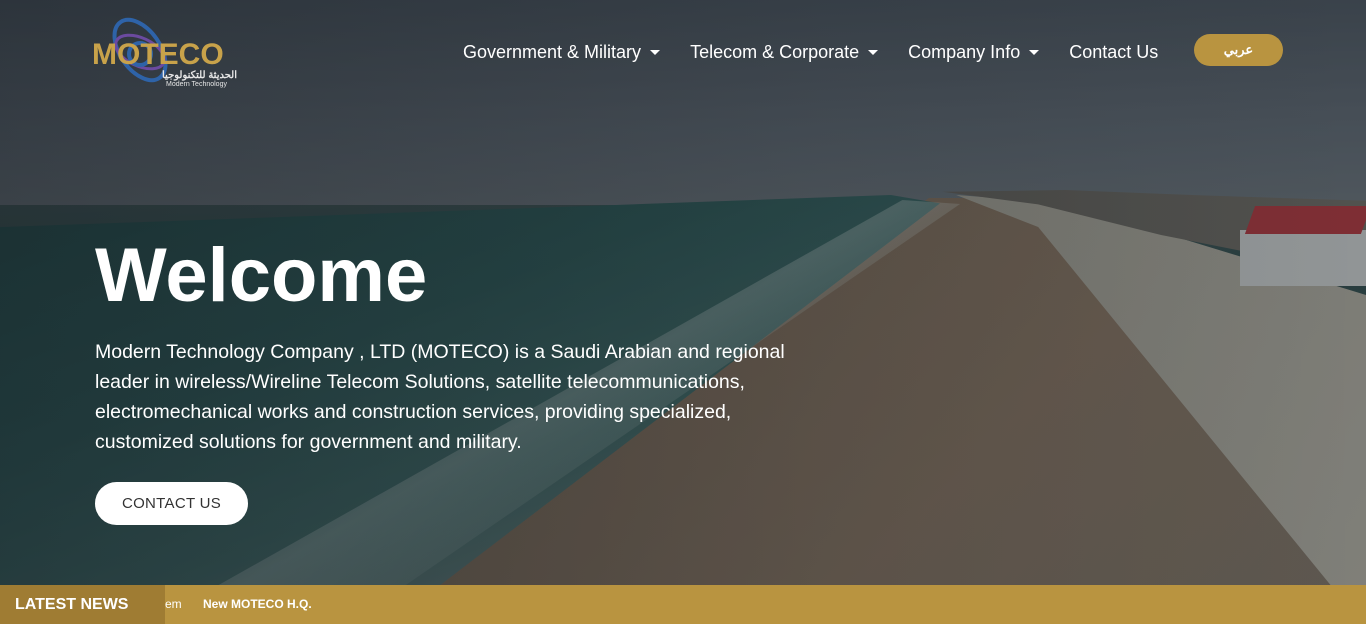 Image resolution: width=1366 pixels, height=624 pixels. What do you see at coordinates (964, 51) in the screenshot?
I see `nav-label: Company Info` at bounding box center [964, 51].